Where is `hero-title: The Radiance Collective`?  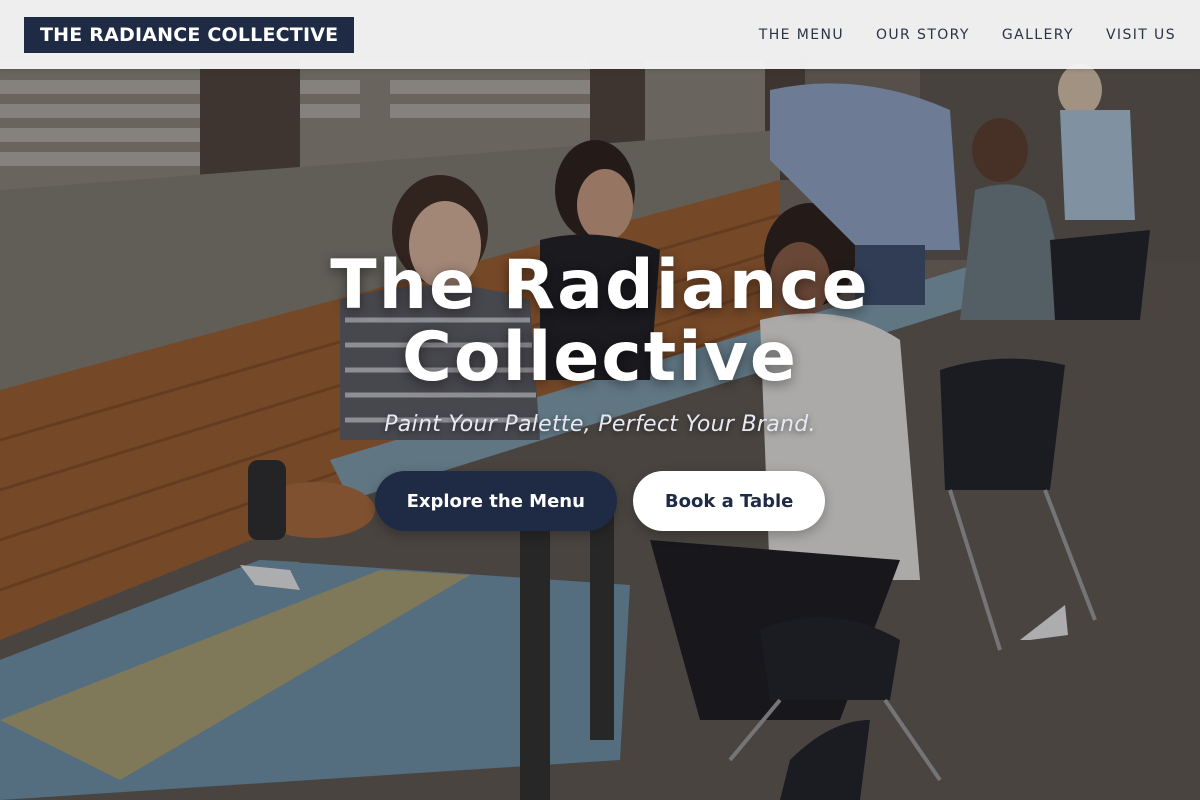
hero-title: The Radiance Collective is located at coordinates (600, 321).